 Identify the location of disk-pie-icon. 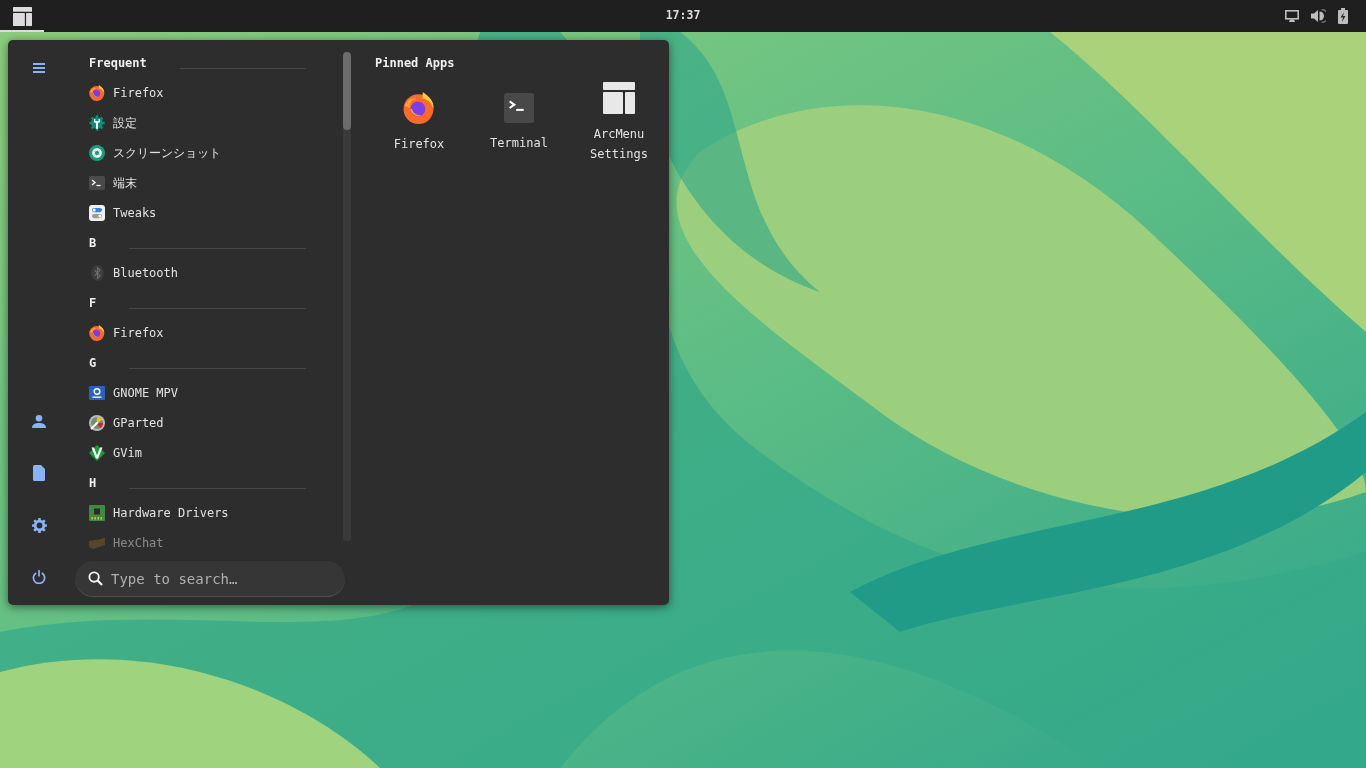
(97, 423).